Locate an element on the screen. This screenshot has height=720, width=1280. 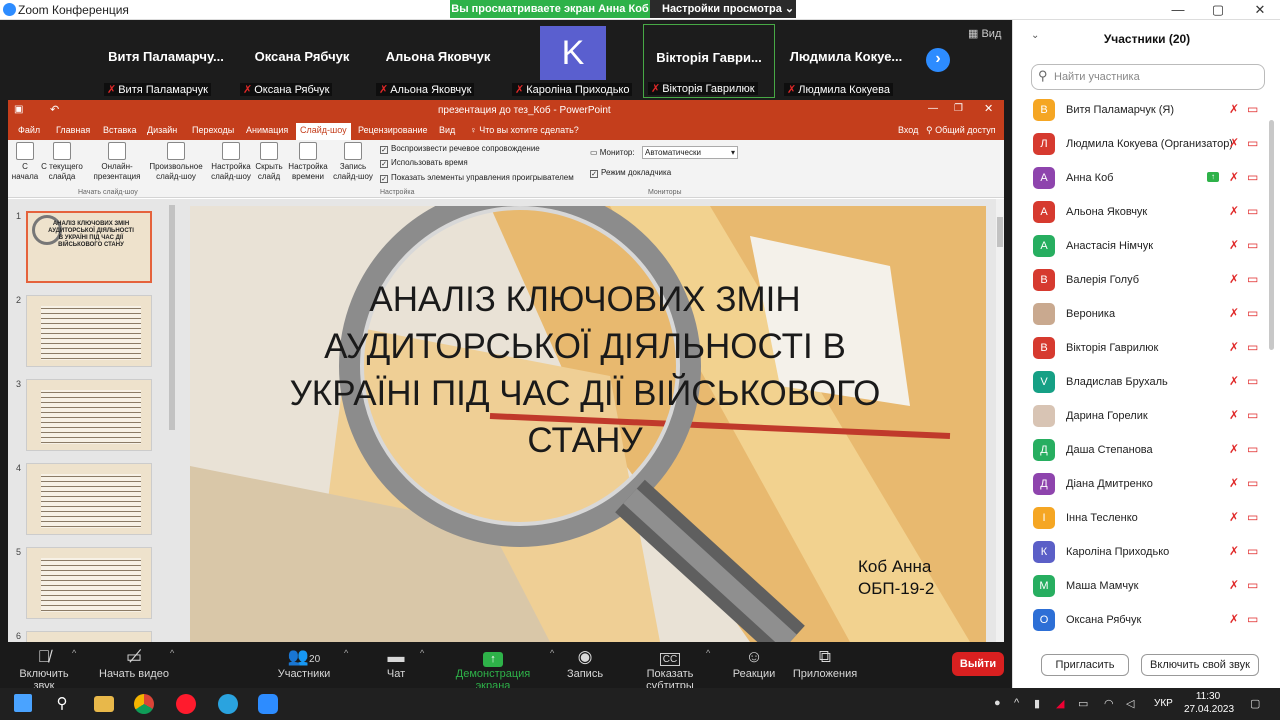
participant-search-input: ⚲ Найти участника is located at coordinates (1148, 77).